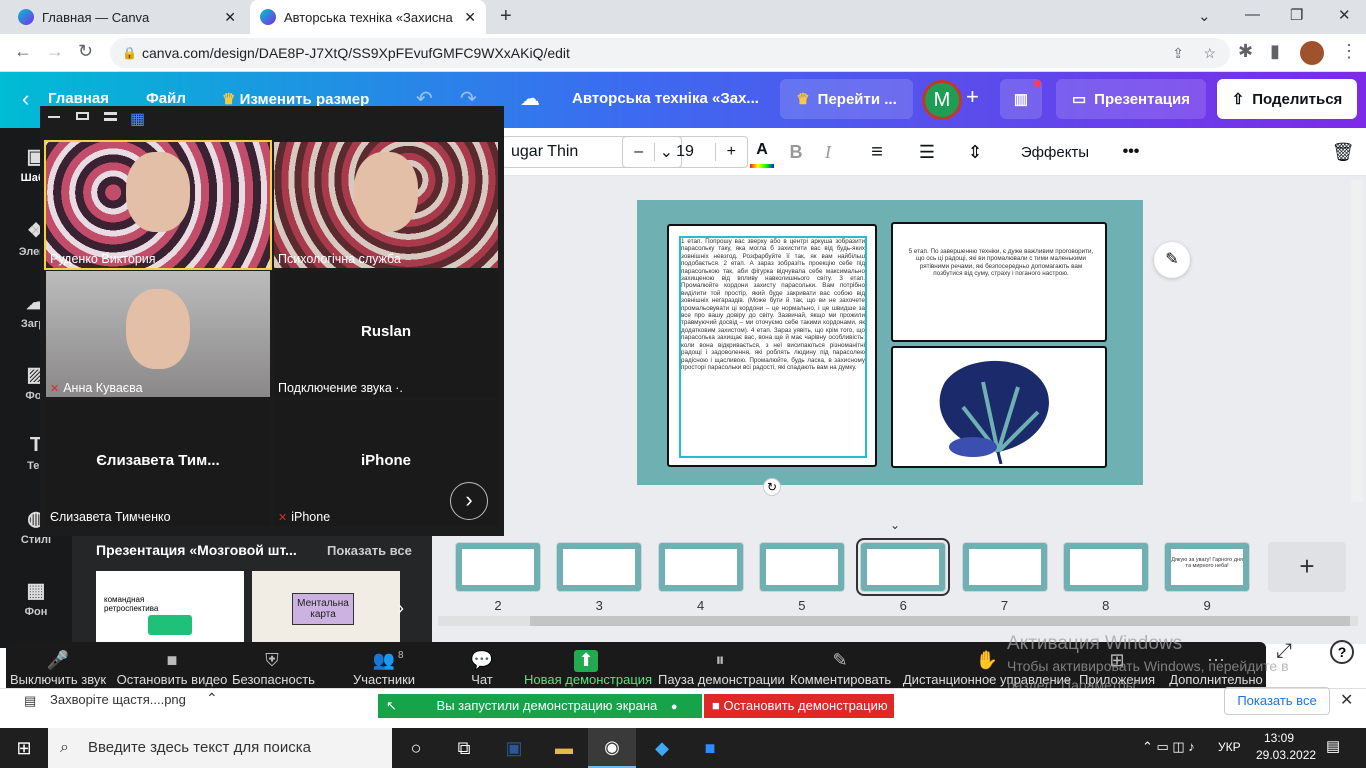 The image size is (1366, 768). Describe the element at coordinates (1287, 99) in the screenshot. I see `share-button: ⇧ Поделиться` at that location.